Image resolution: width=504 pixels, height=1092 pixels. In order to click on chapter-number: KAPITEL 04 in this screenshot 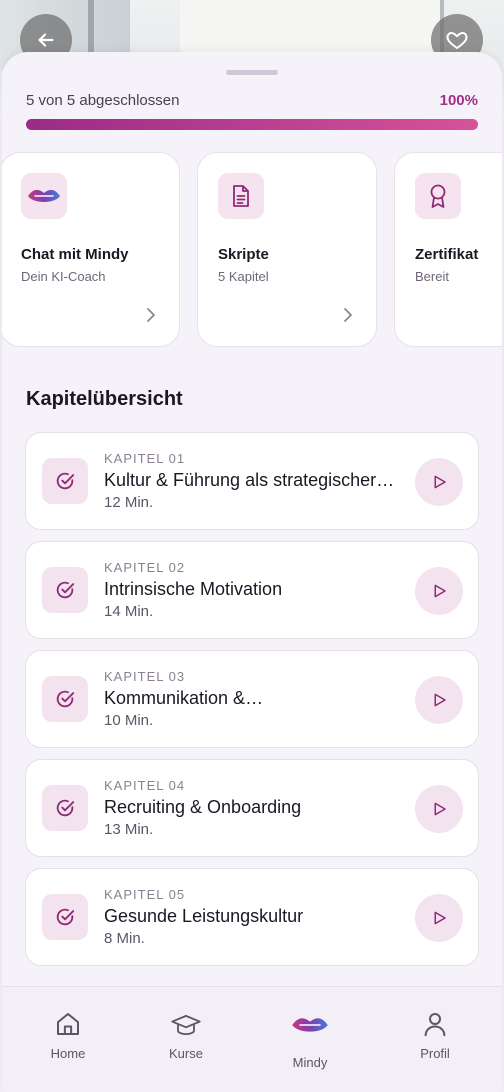, I will do `click(145, 785)`.